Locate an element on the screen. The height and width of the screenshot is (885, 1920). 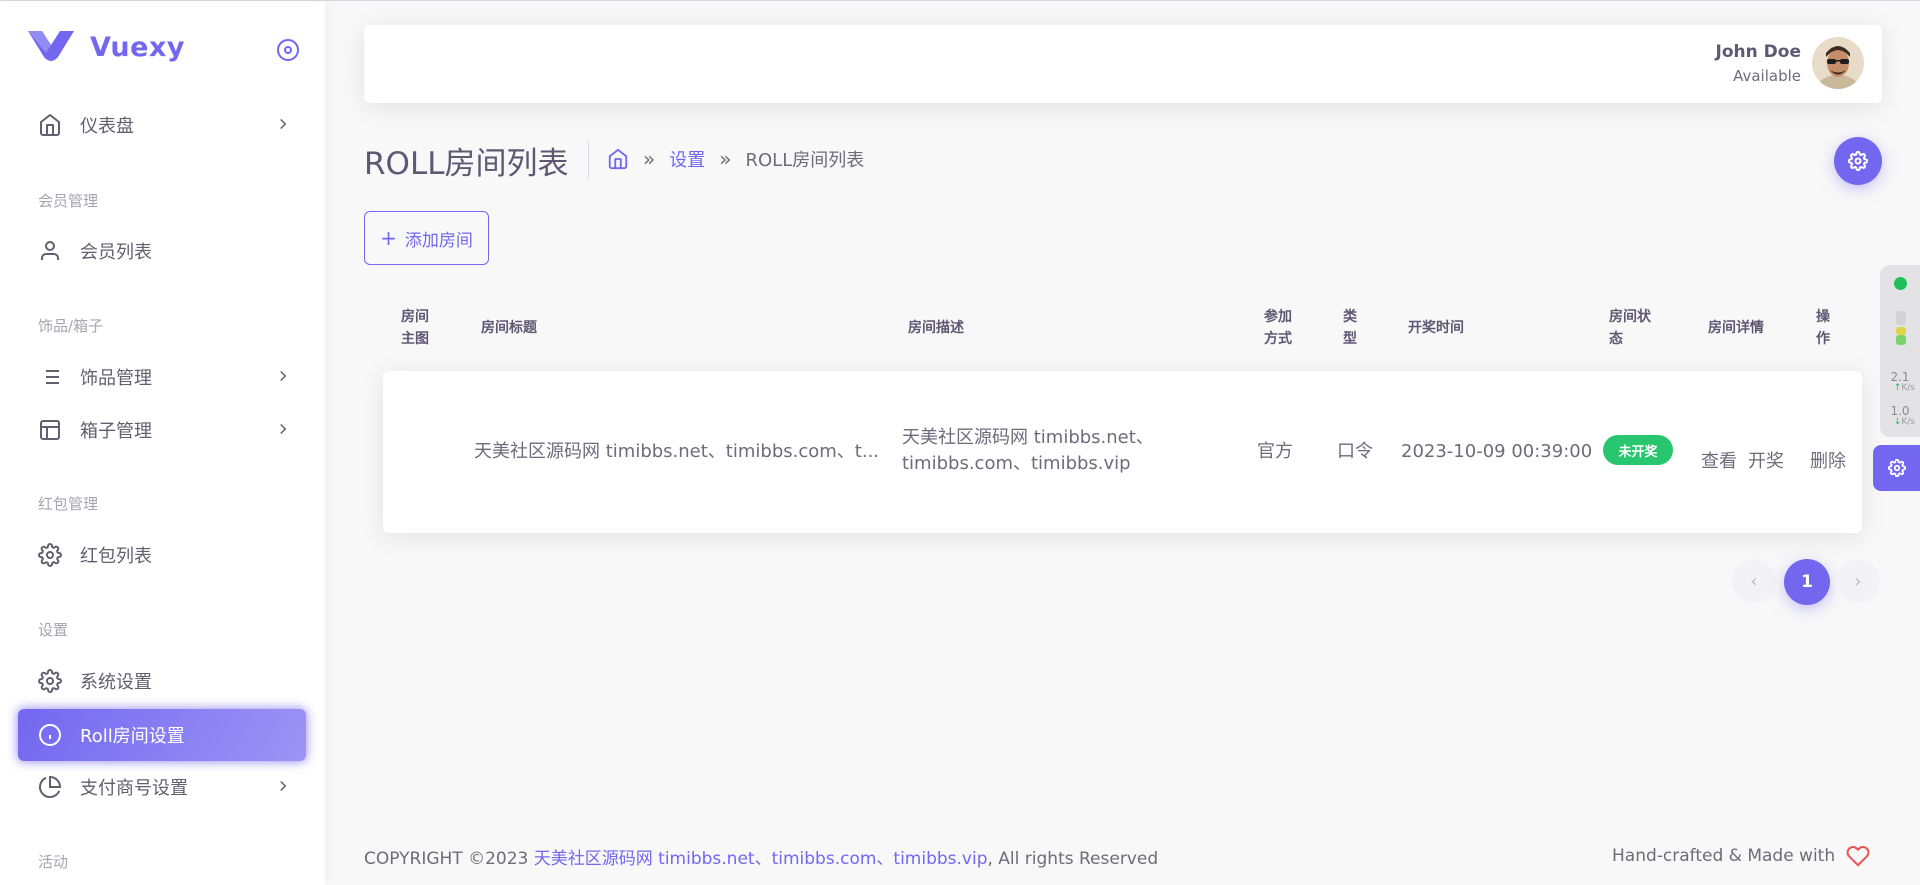
sidebar-item-label: 箱子管理 is located at coordinates (116, 431).